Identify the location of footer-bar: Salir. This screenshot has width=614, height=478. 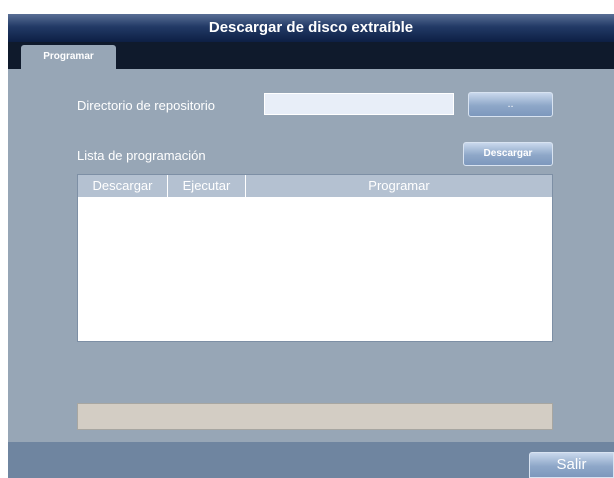
(311, 460).